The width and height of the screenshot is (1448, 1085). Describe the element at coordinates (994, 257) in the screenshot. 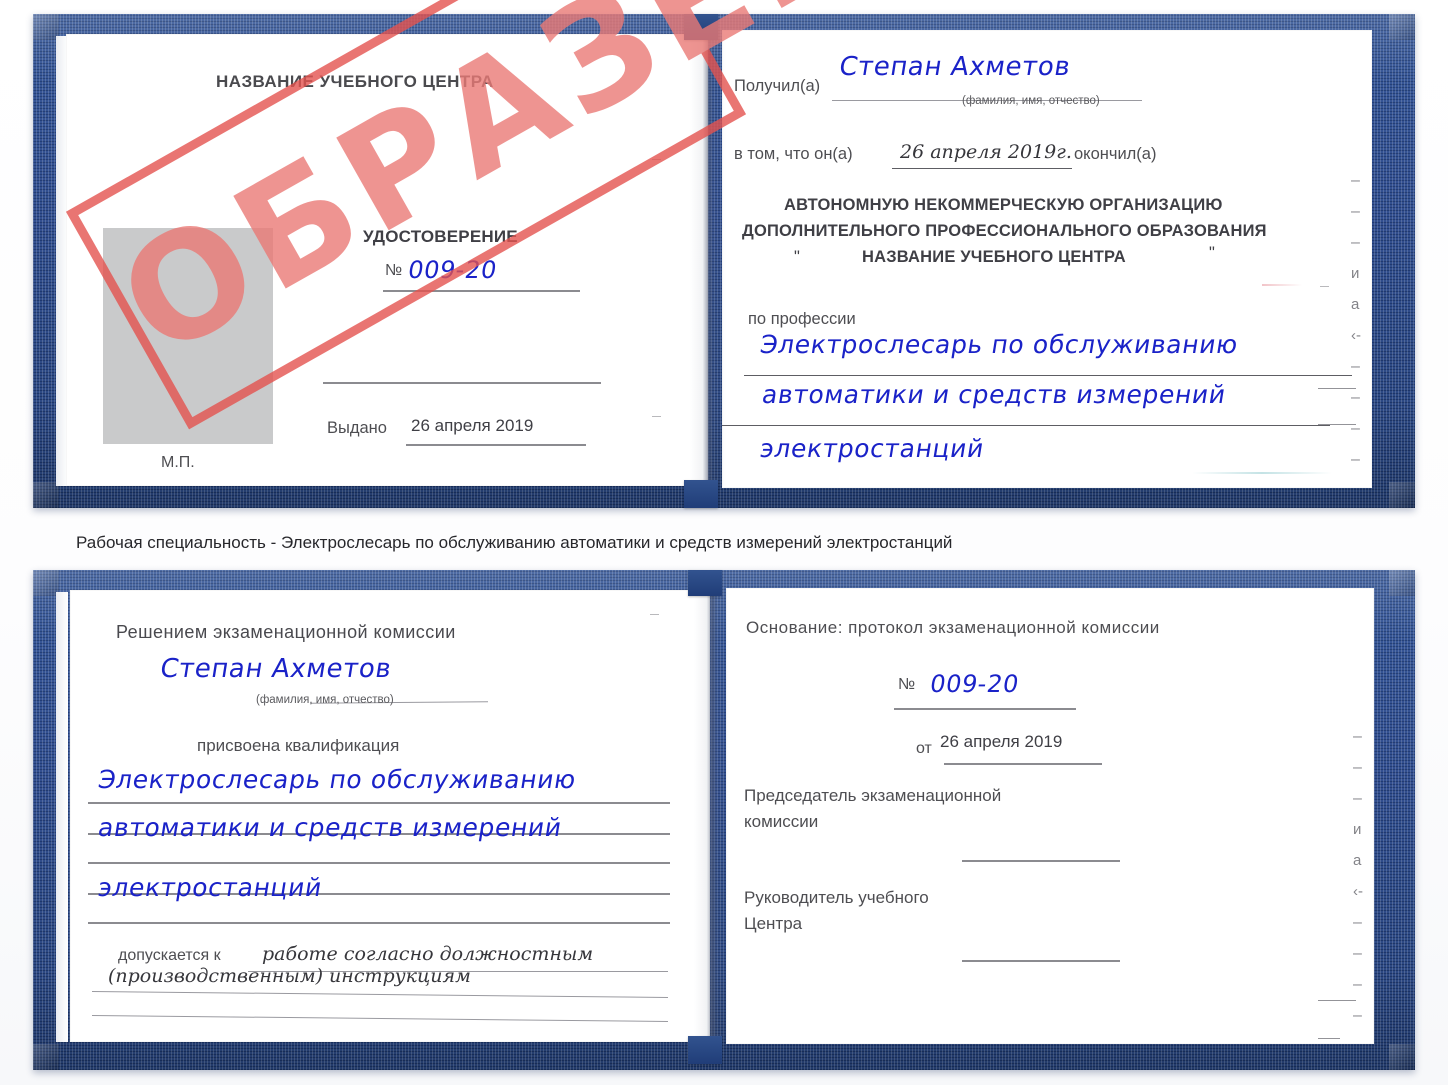

I see `org-line-3: НАЗВАНИЕ УЧЕБНОГО ЦЕНТРА` at that location.